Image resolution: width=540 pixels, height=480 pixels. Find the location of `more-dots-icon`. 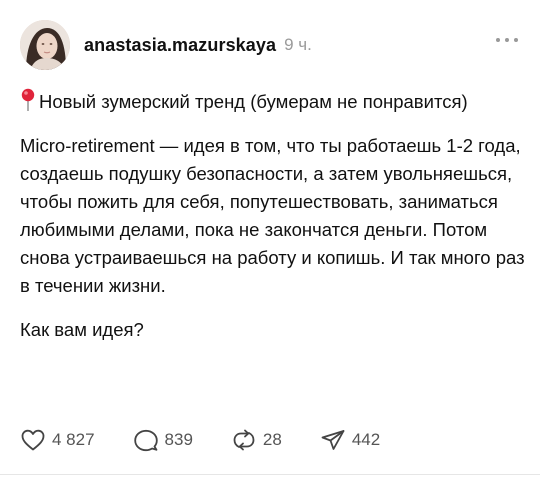

more-dots-icon is located at coordinates (507, 40).